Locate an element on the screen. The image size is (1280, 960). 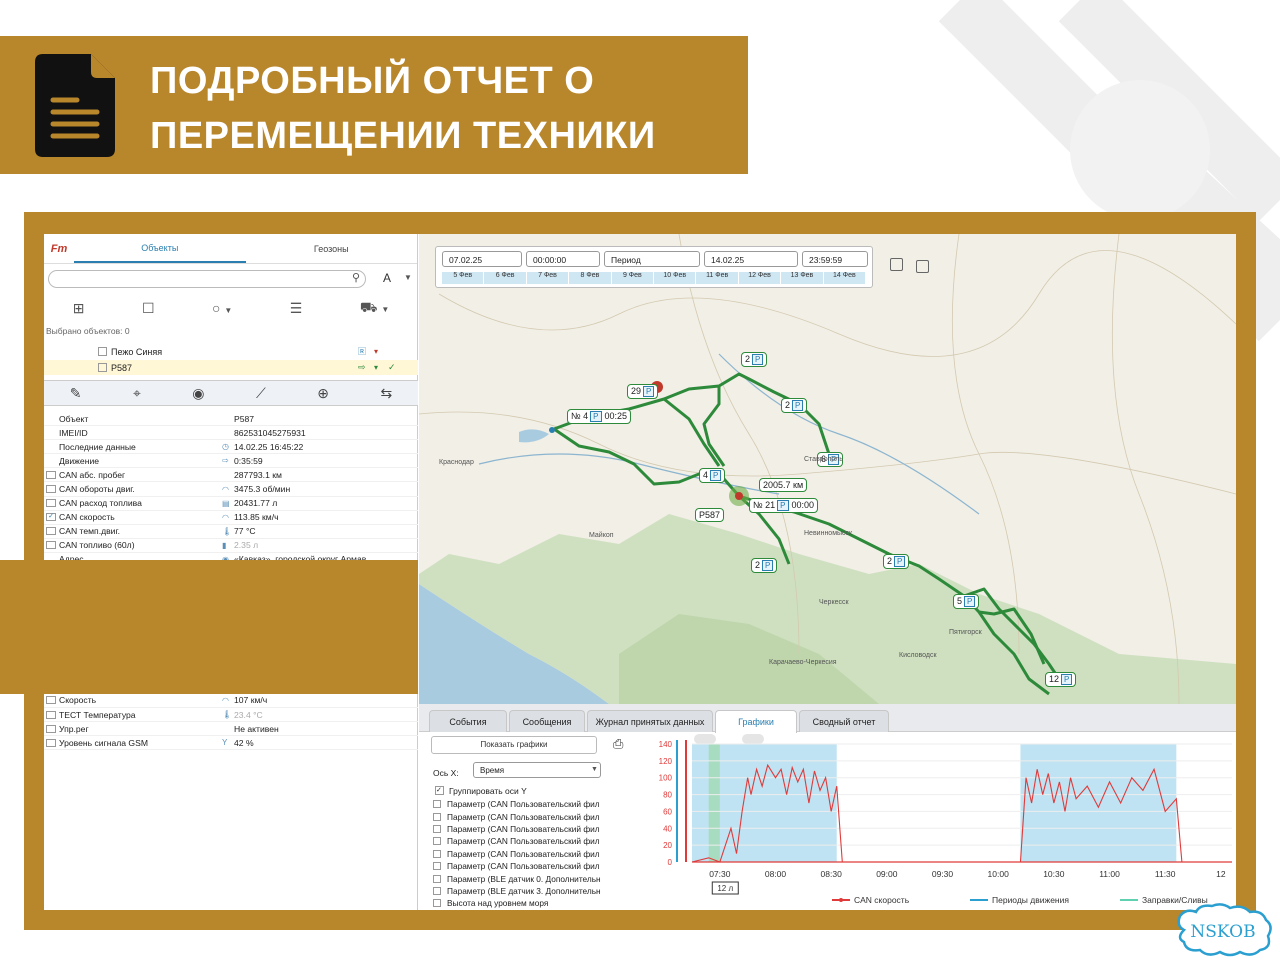
tab-events: События is located at coordinates (468, 721).